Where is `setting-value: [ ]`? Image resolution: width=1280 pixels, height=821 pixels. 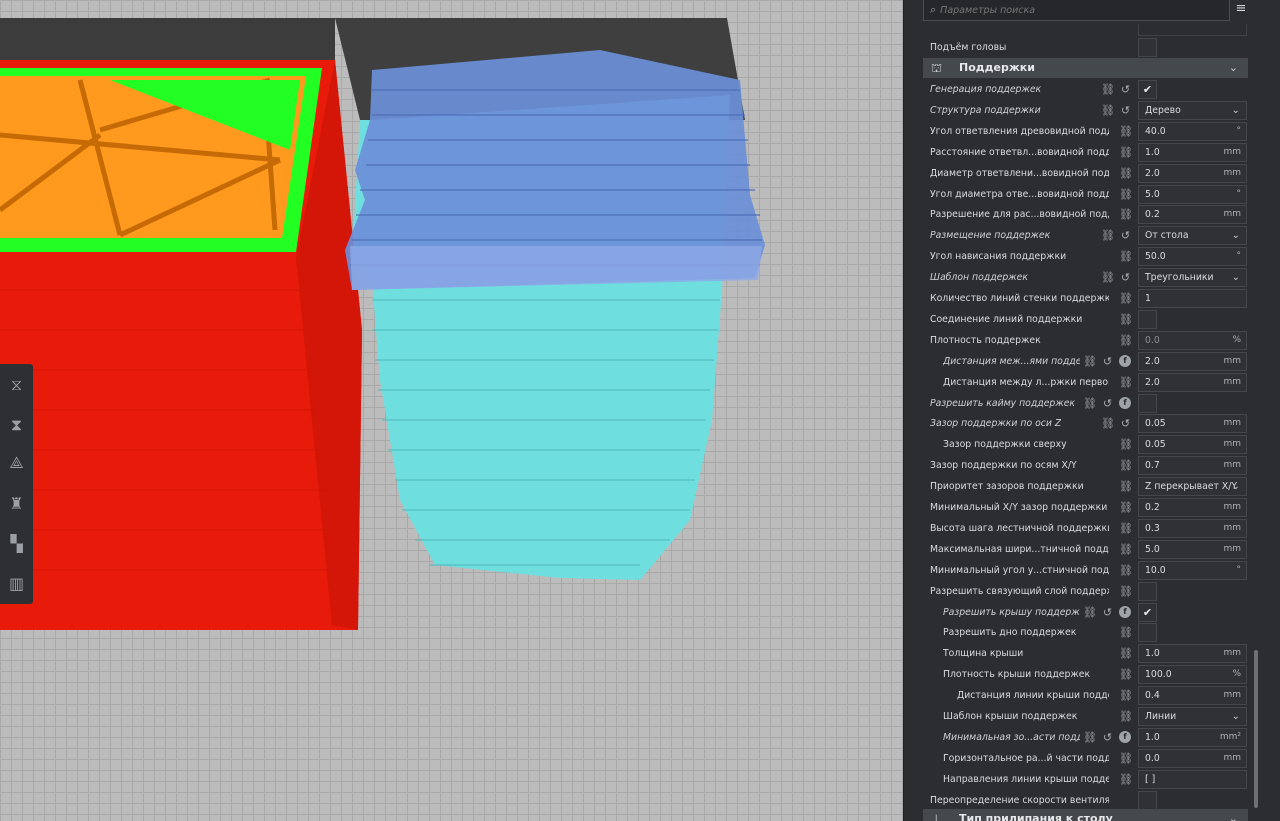 setting-value: [ ] is located at coordinates (1150, 779).